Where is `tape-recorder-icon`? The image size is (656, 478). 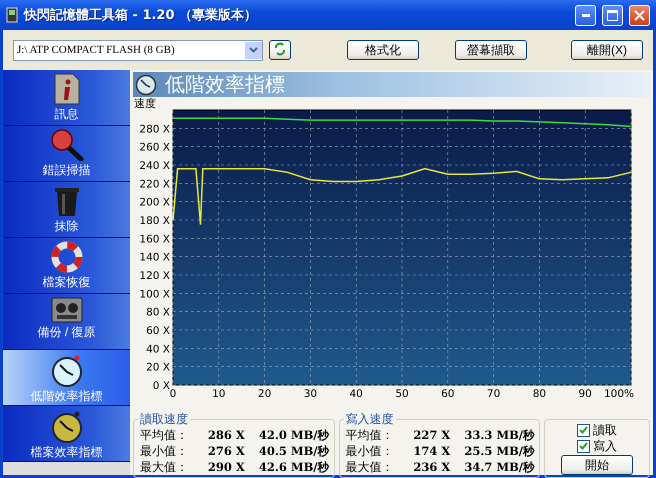
tape-recorder-icon is located at coordinates (66, 310).